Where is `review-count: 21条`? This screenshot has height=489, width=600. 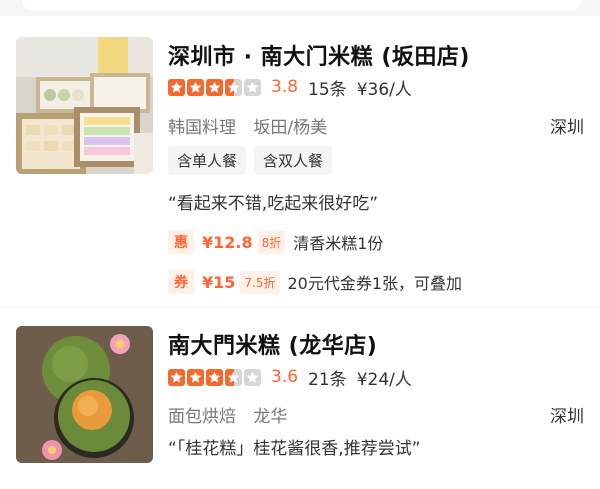
review-count: 21条 is located at coordinates (327, 379).